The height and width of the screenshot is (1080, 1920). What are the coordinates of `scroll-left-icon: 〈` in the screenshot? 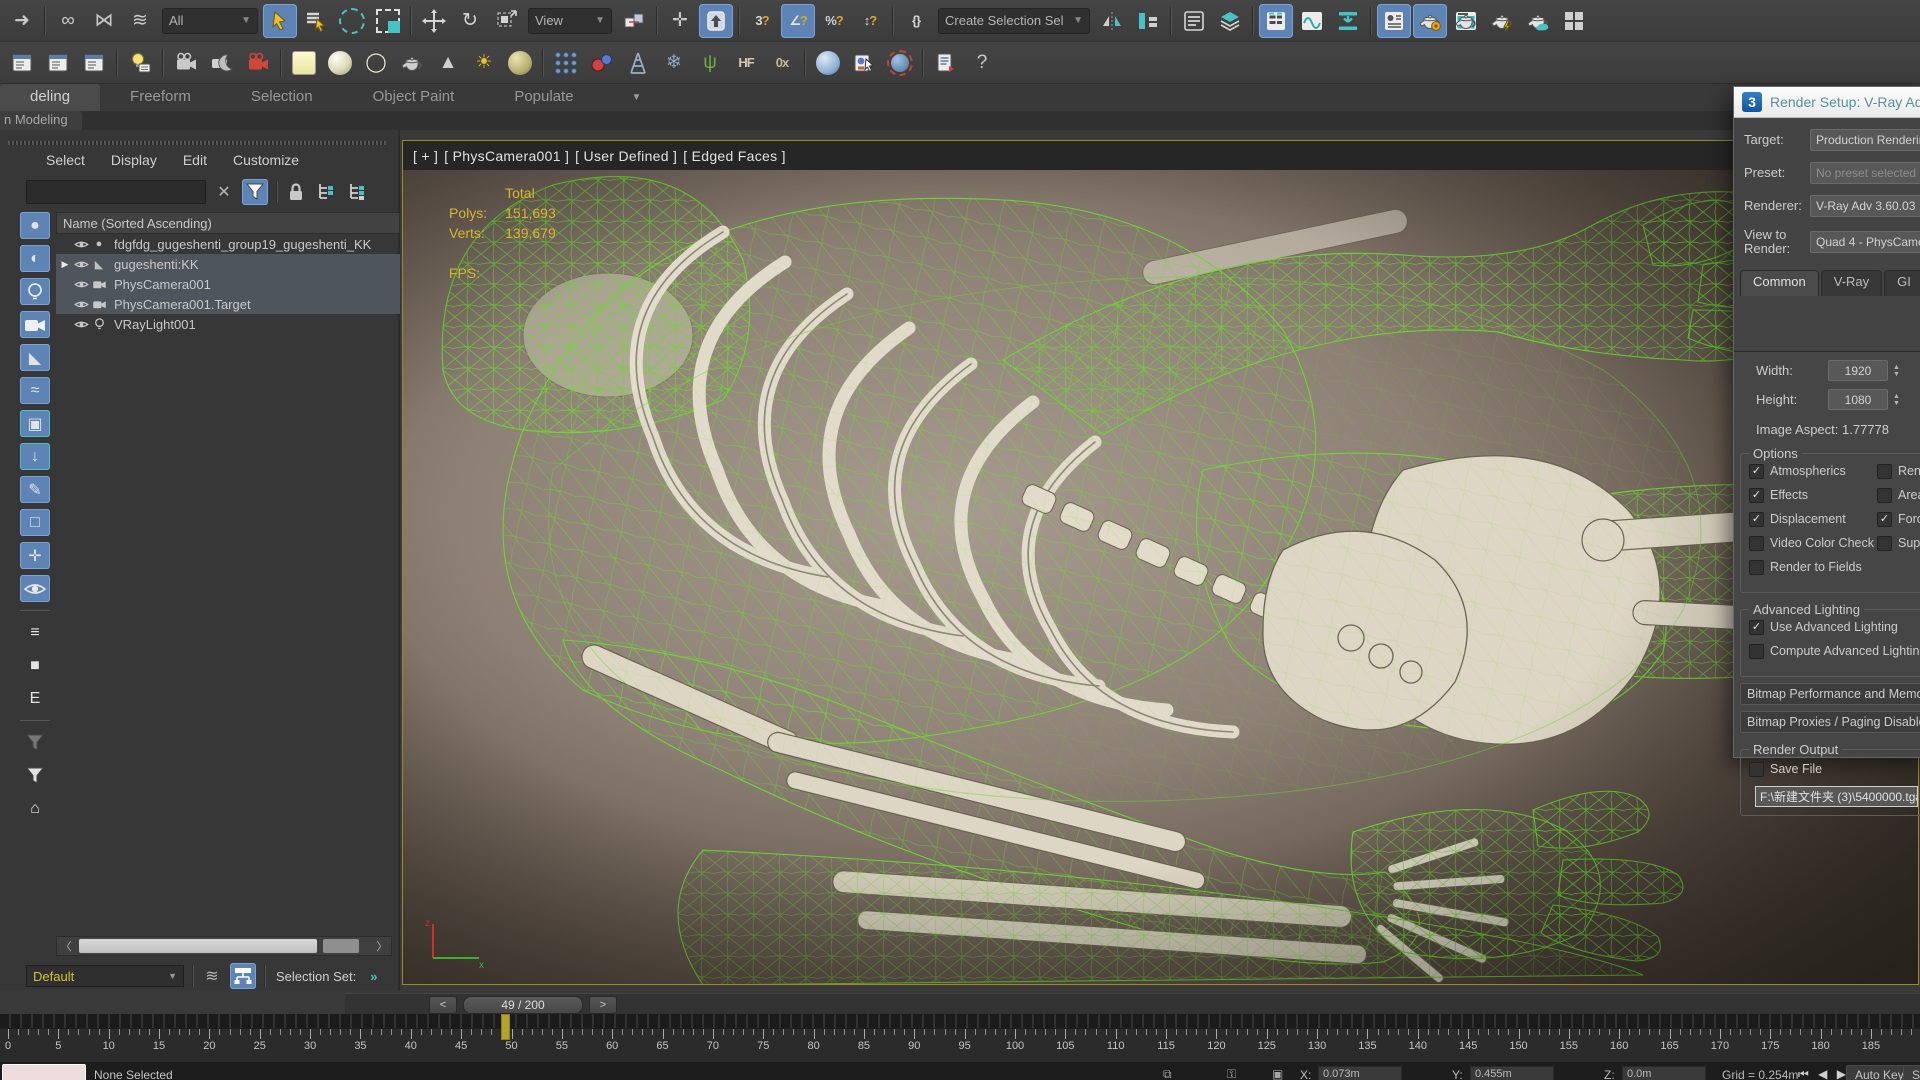 It's located at (66, 946).